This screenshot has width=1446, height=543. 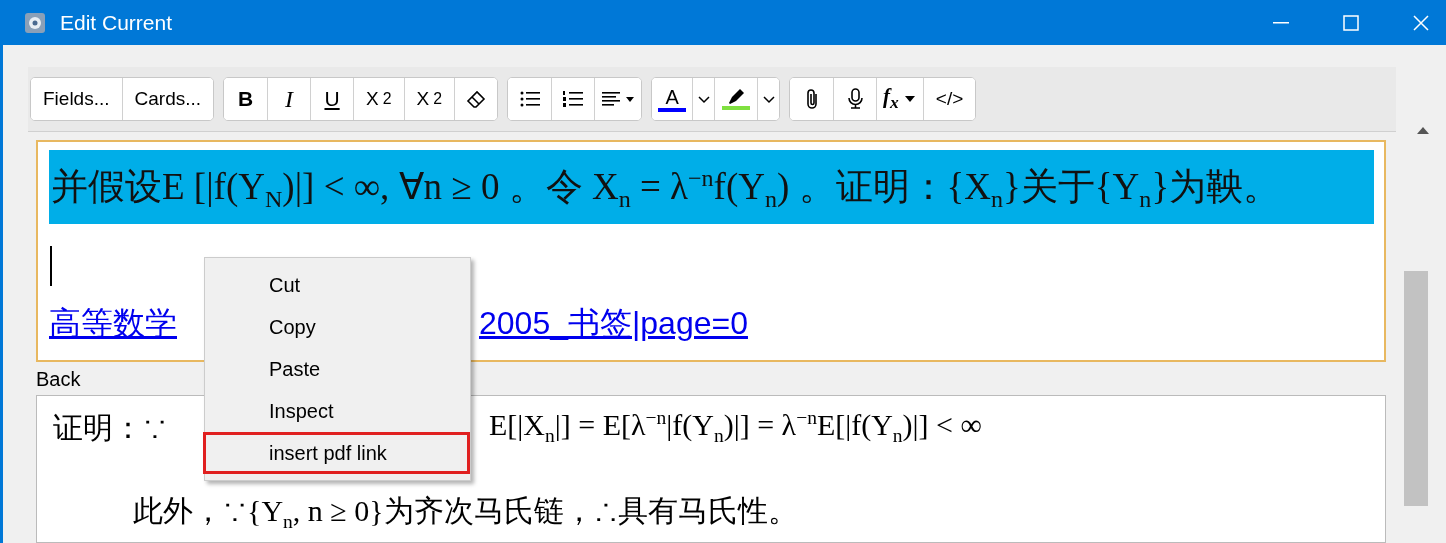 I want to click on eraser-icon, so click(x=476, y=99).